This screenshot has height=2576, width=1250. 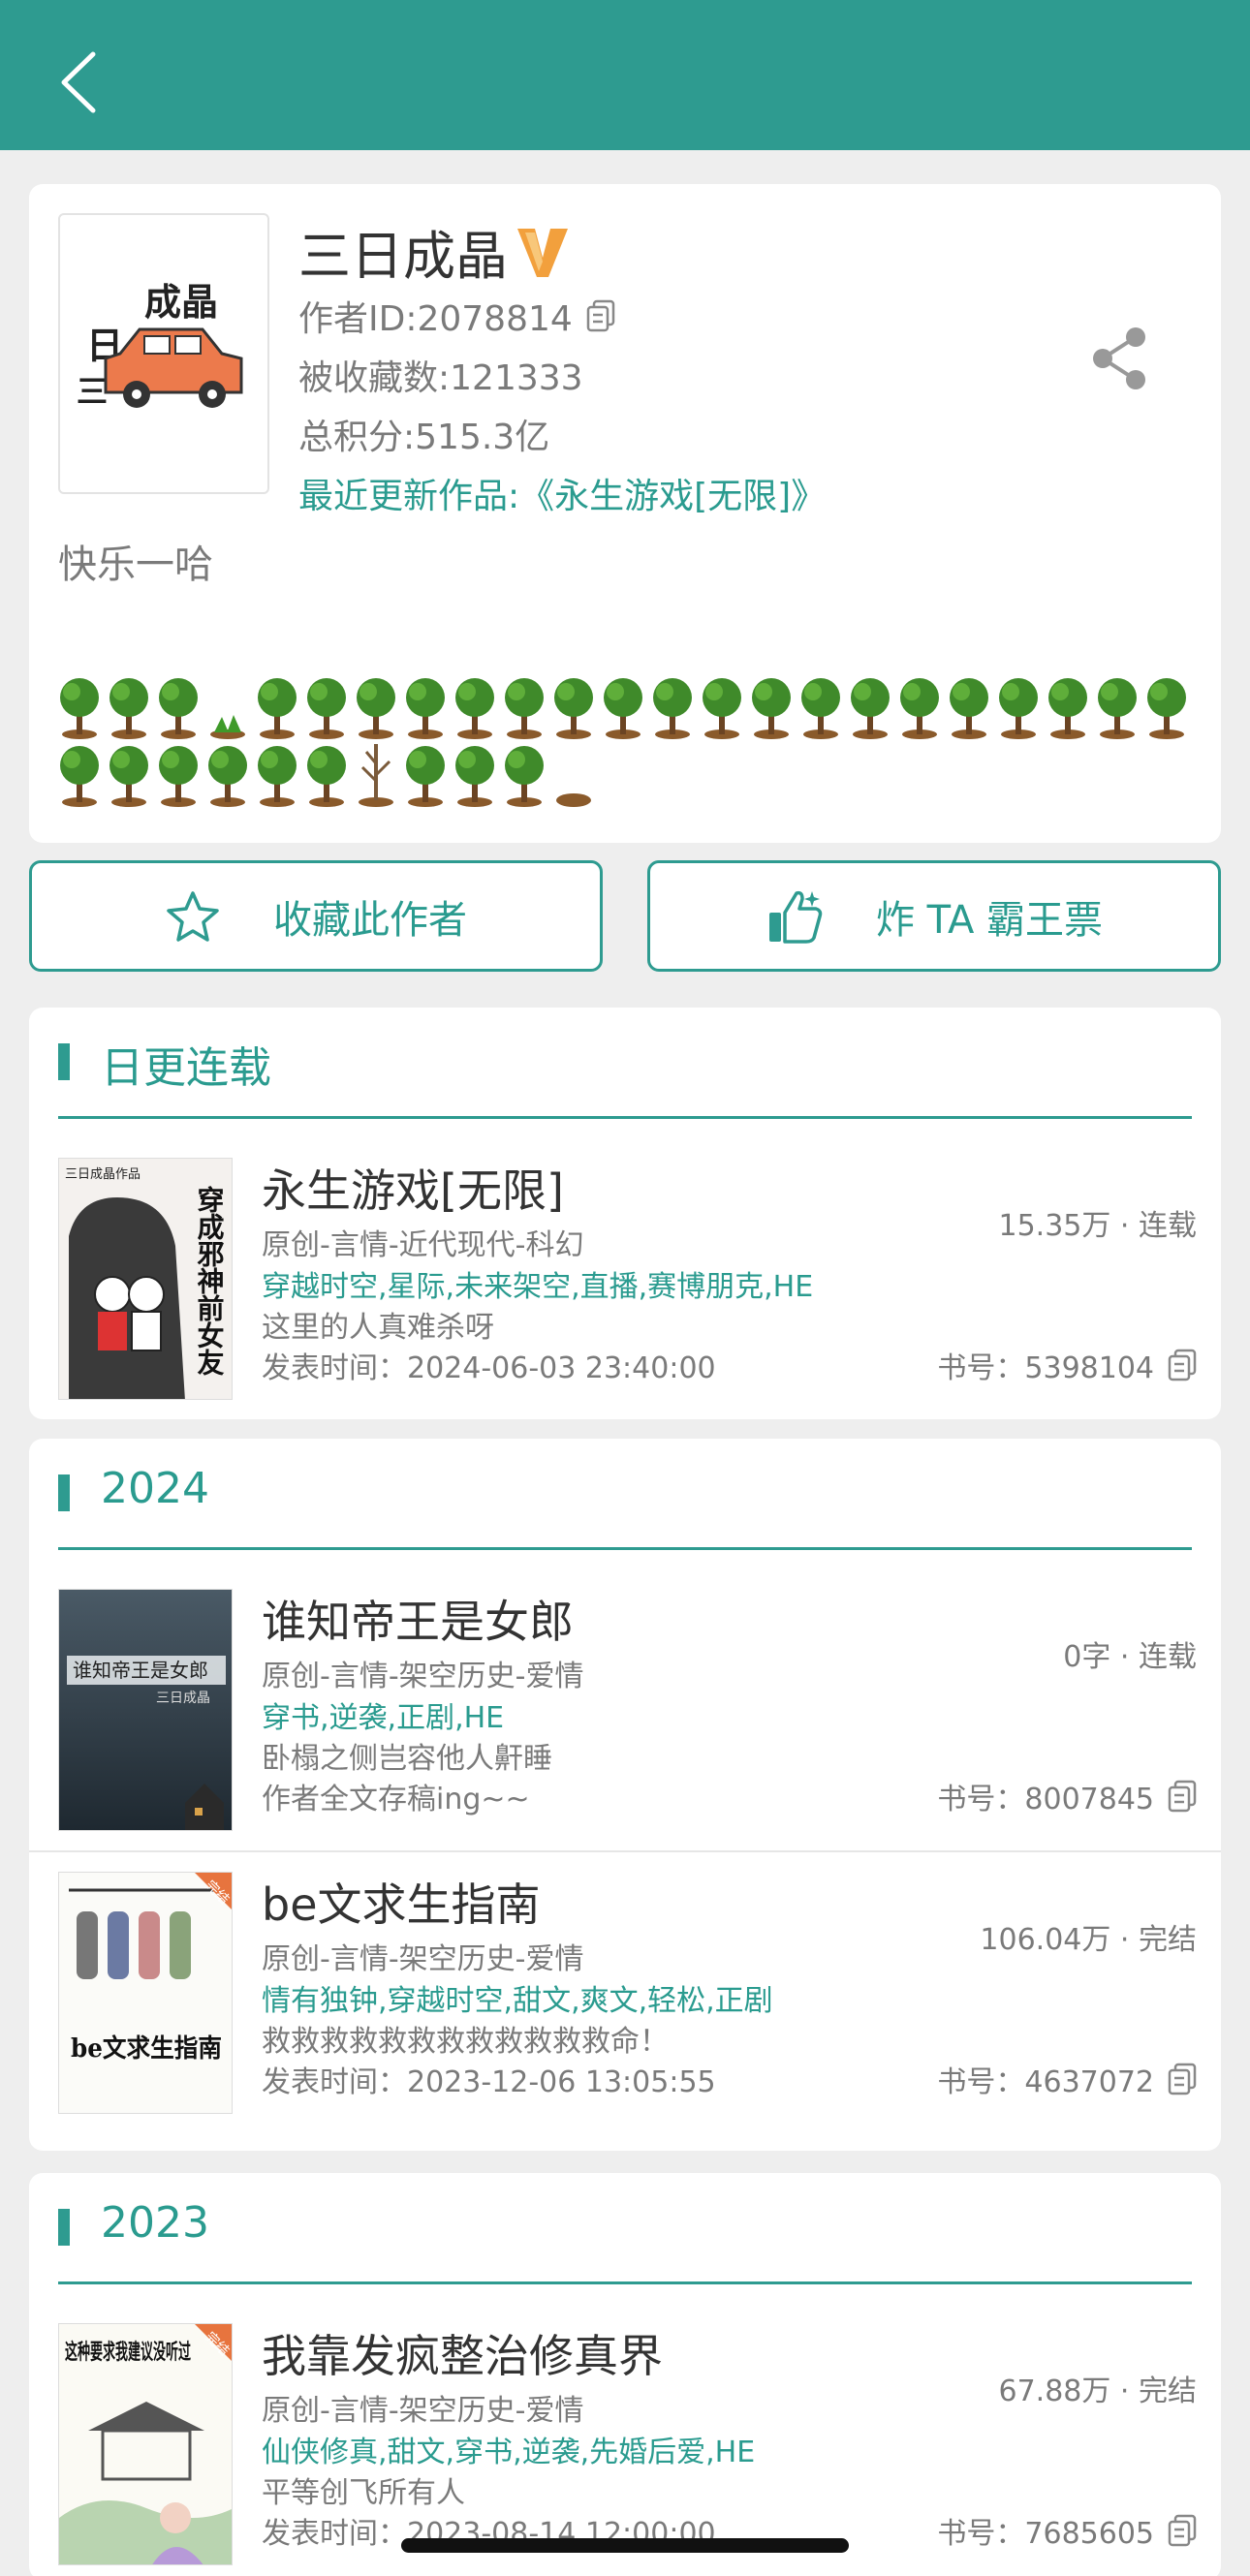 I want to click on section-header: 2023, so click(x=625, y=2228).